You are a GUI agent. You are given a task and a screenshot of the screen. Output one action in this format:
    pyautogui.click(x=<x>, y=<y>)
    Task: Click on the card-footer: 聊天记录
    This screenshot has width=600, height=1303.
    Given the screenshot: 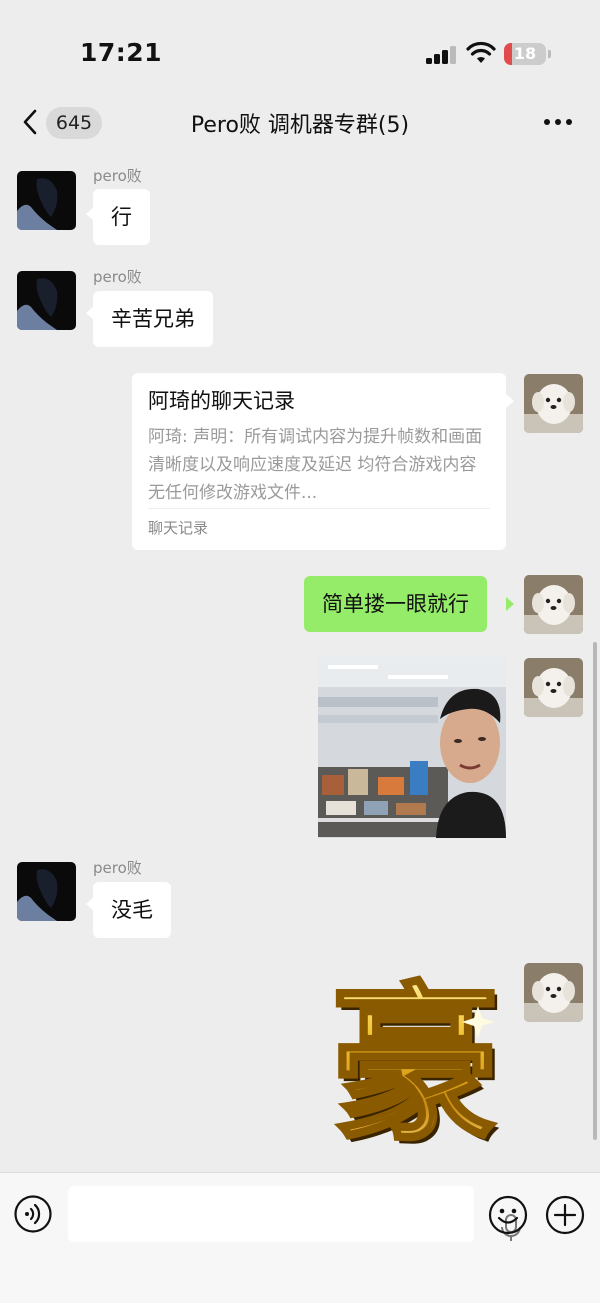 What is the action you would take?
    pyautogui.click(x=319, y=523)
    